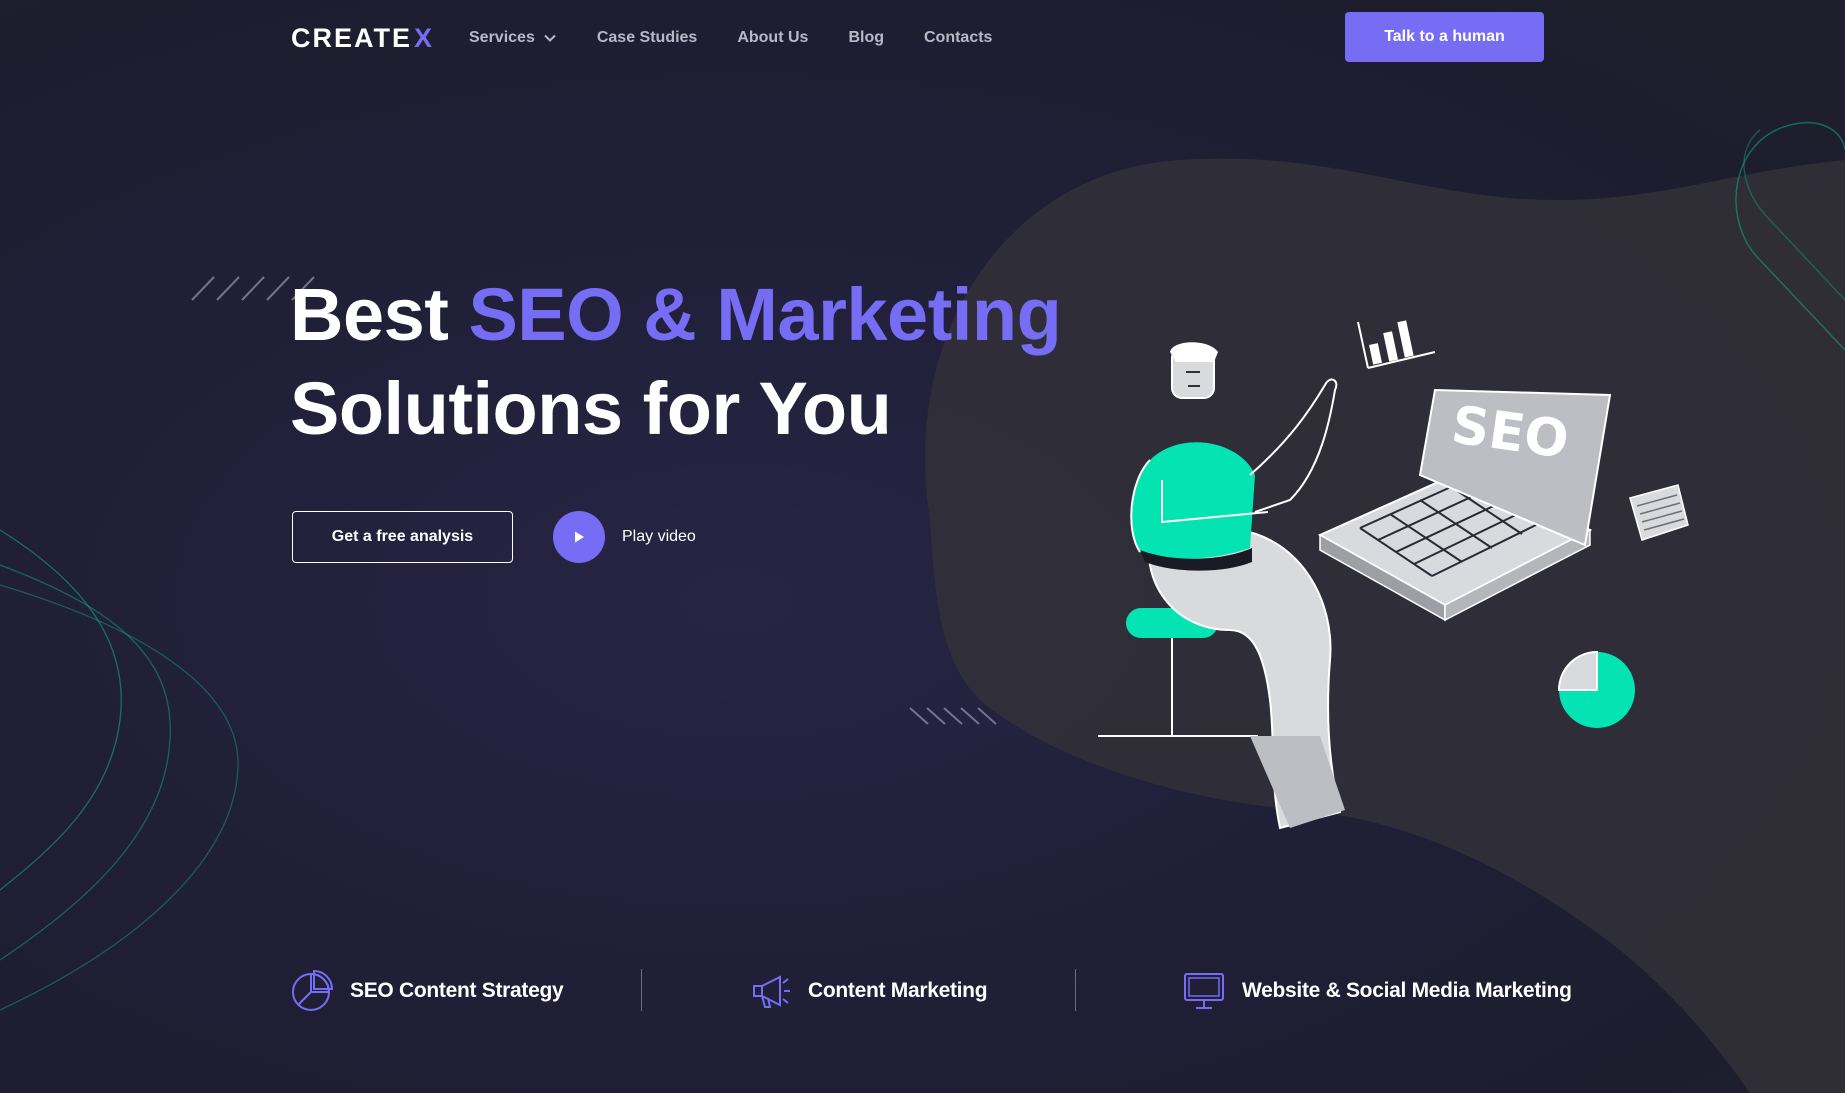 The image size is (1845, 1093). I want to click on play-icon, so click(579, 537).